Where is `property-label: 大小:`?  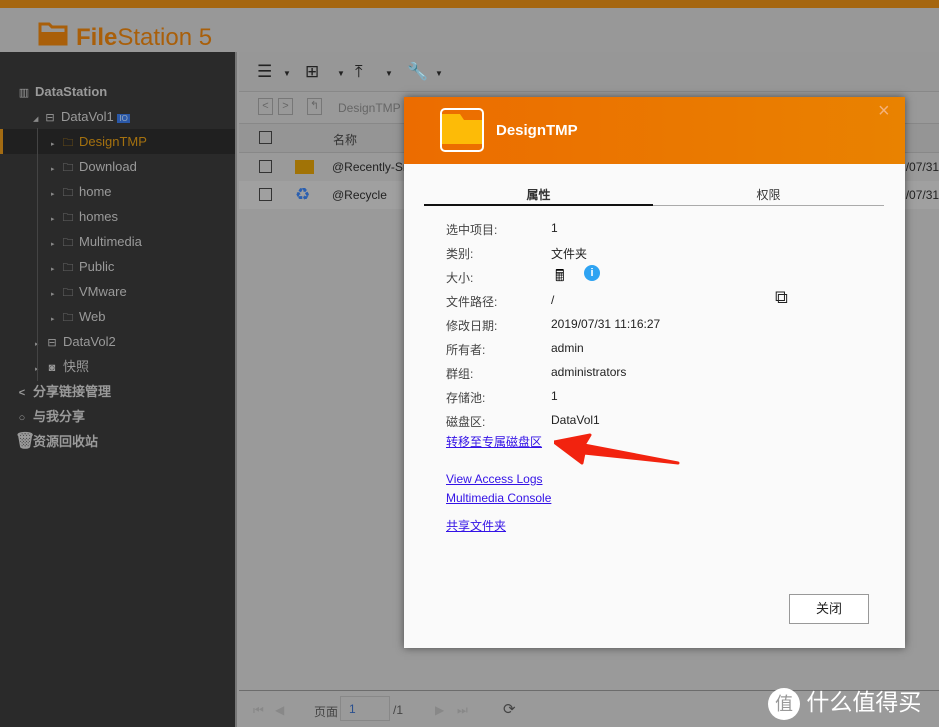 property-label: 大小: is located at coordinates (460, 278).